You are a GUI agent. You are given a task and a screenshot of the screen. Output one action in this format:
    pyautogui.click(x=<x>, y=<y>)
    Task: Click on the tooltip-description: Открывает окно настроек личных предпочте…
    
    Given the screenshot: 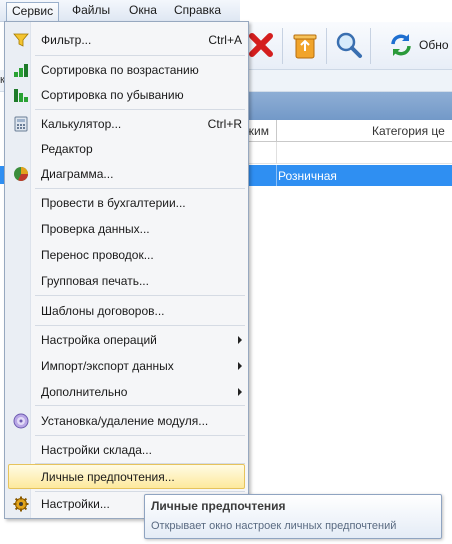 What is the action you would take?
    pyautogui.click(x=274, y=526)
    